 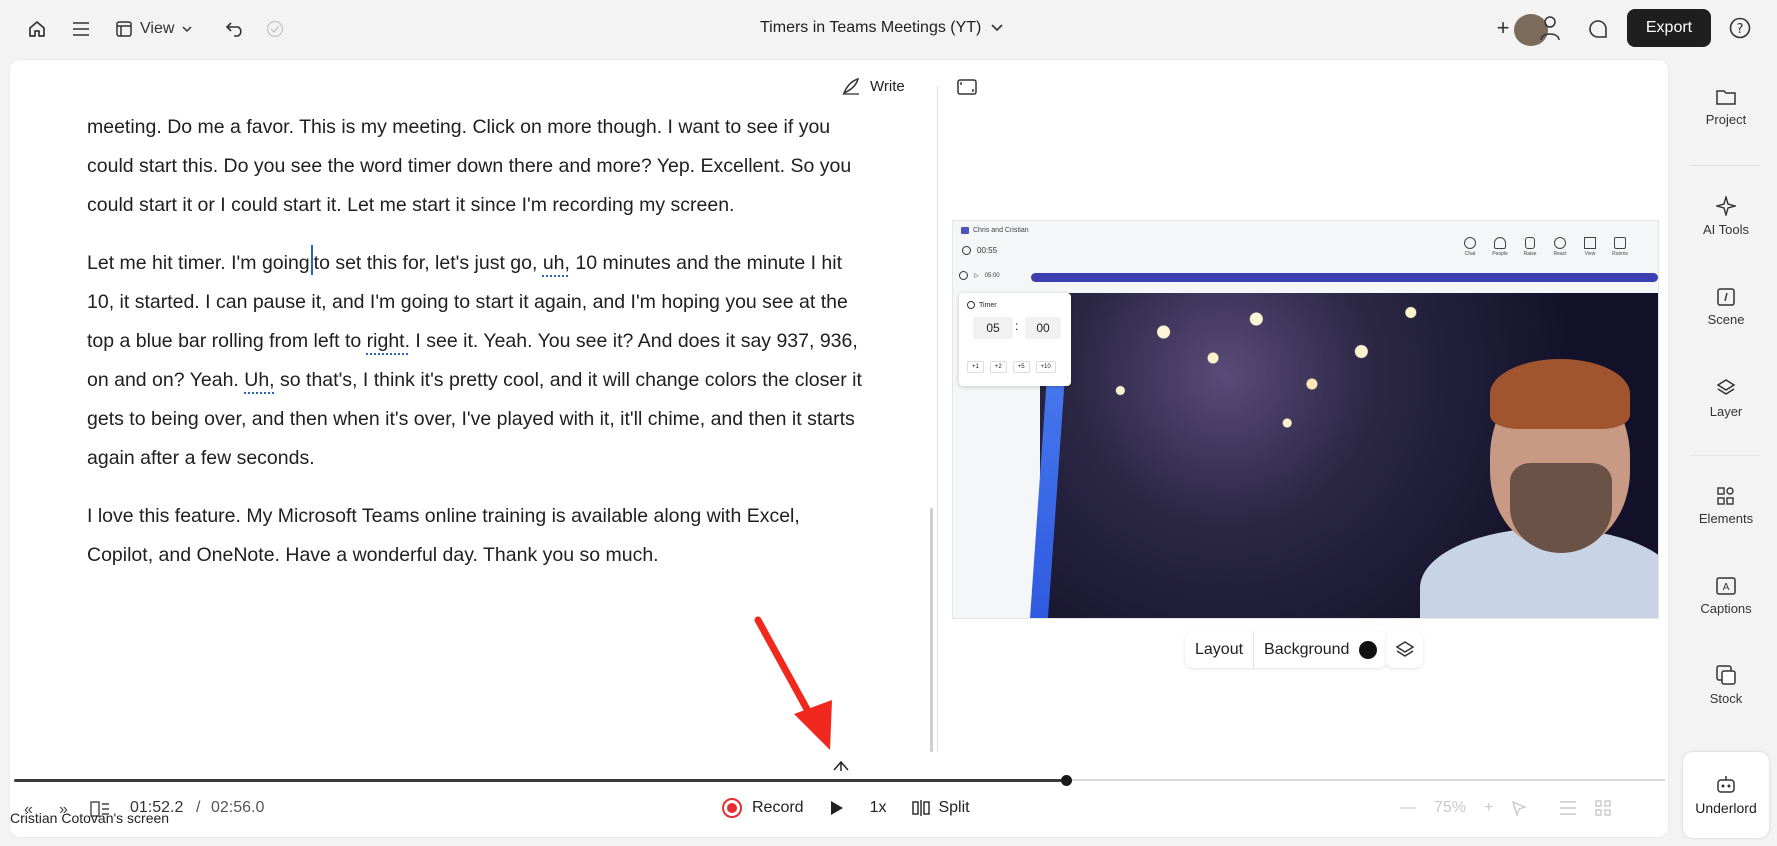 I want to click on redo-disabled-icon, so click(x=275, y=29).